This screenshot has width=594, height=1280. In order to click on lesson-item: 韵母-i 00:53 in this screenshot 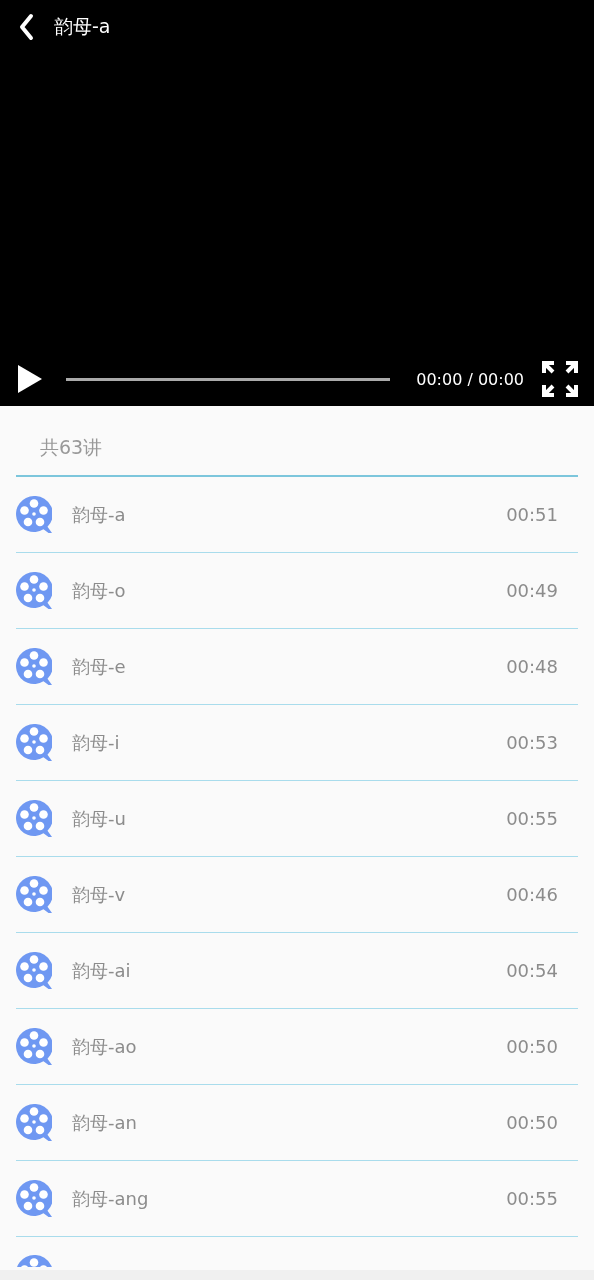, I will do `click(297, 743)`.